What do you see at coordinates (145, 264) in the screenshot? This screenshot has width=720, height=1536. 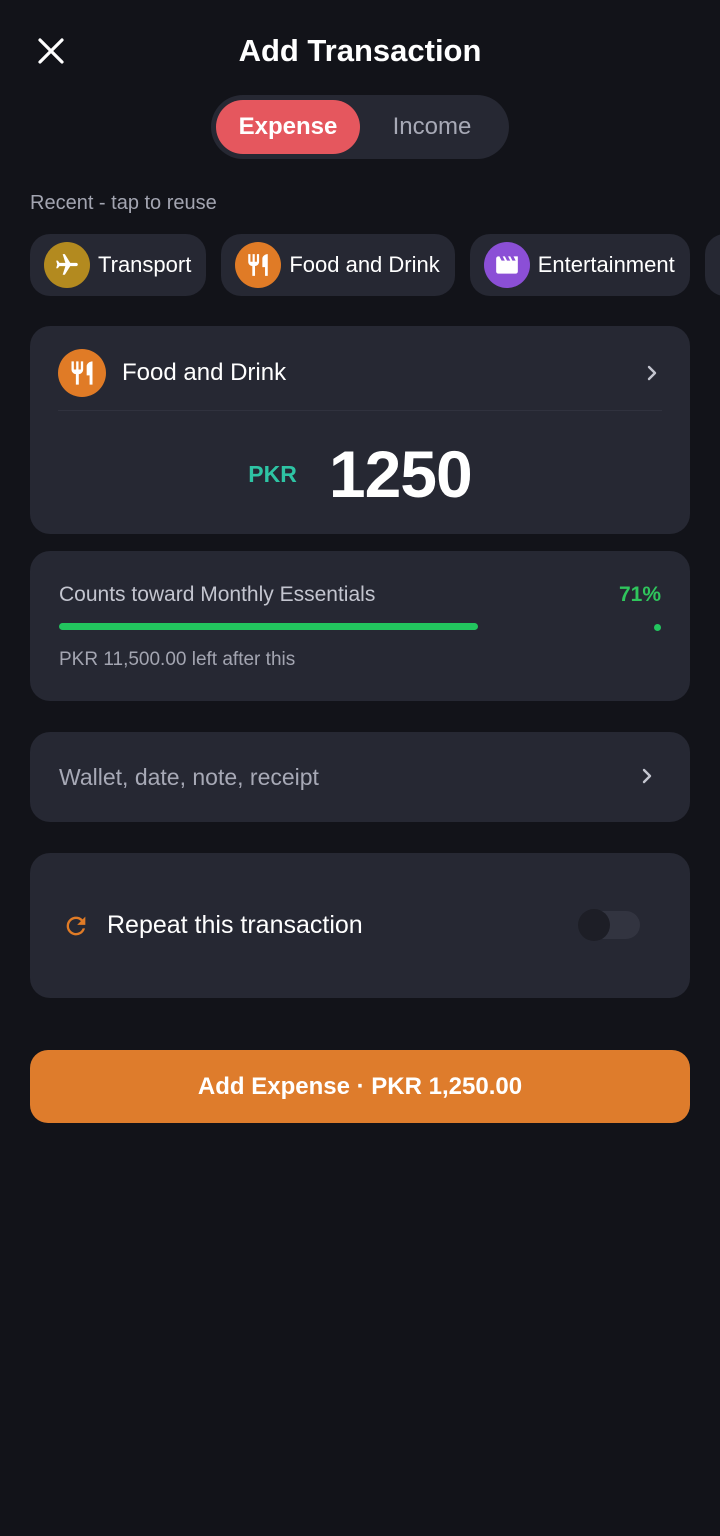 I see `chip-label: Transport` at bounding box center [145, 264].